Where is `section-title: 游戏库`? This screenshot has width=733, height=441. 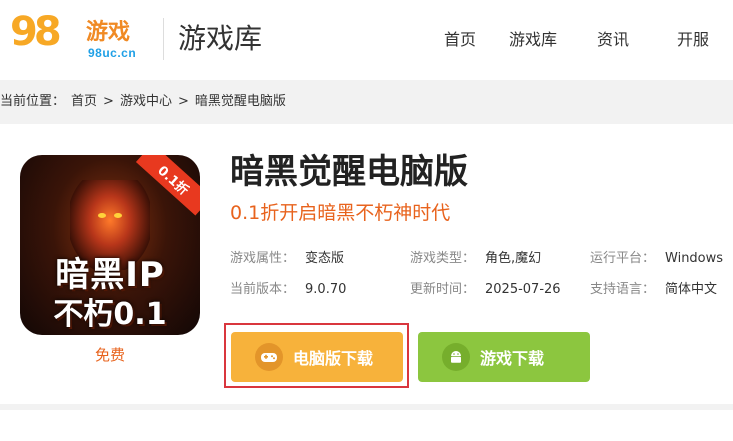
section-title: 游戏库 is located at coordinates (220, 38).